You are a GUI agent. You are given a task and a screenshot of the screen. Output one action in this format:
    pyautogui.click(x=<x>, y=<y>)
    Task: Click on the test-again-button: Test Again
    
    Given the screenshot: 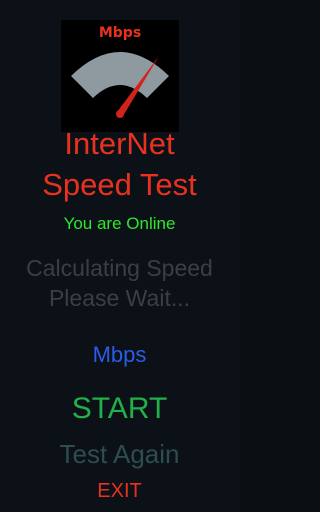 What is the action you would take?
    pyautogui.click(x=119, y=454)
    